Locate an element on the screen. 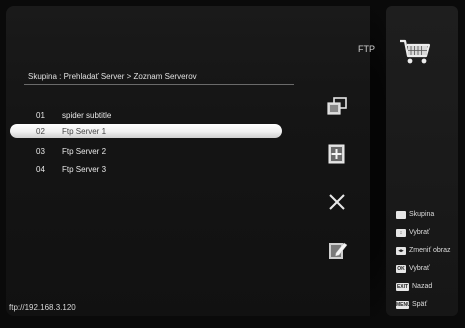  legend-label: Späť is located at coordinates (420, 304).